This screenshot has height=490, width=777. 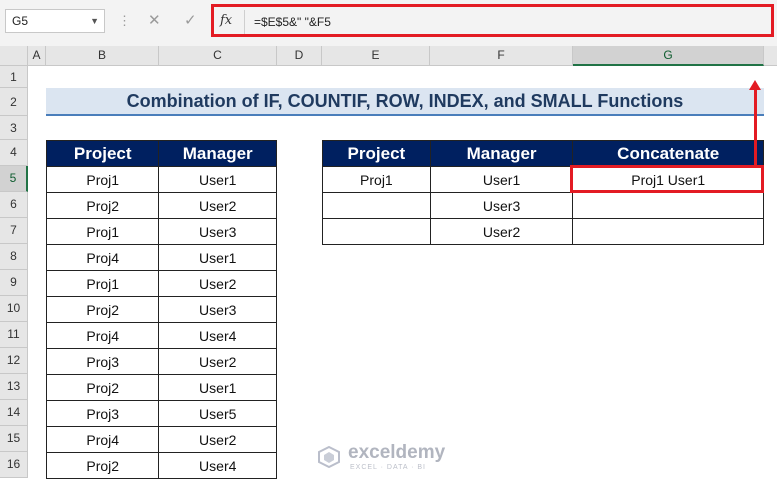 What do you see at coordinates (492, 20) in the screenshot?
I see `formula-highlight-box` at bounding box center [492, 20].